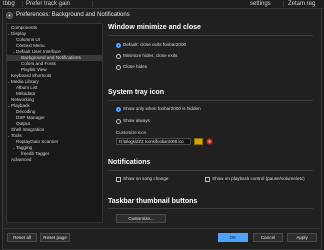 Image resolution: width=324 pixels, height=250 pixels. Describe the element at coordinates (54, 148) in the screenshot. I see `tree-item-tagging: ⌄Tagging` at that location.